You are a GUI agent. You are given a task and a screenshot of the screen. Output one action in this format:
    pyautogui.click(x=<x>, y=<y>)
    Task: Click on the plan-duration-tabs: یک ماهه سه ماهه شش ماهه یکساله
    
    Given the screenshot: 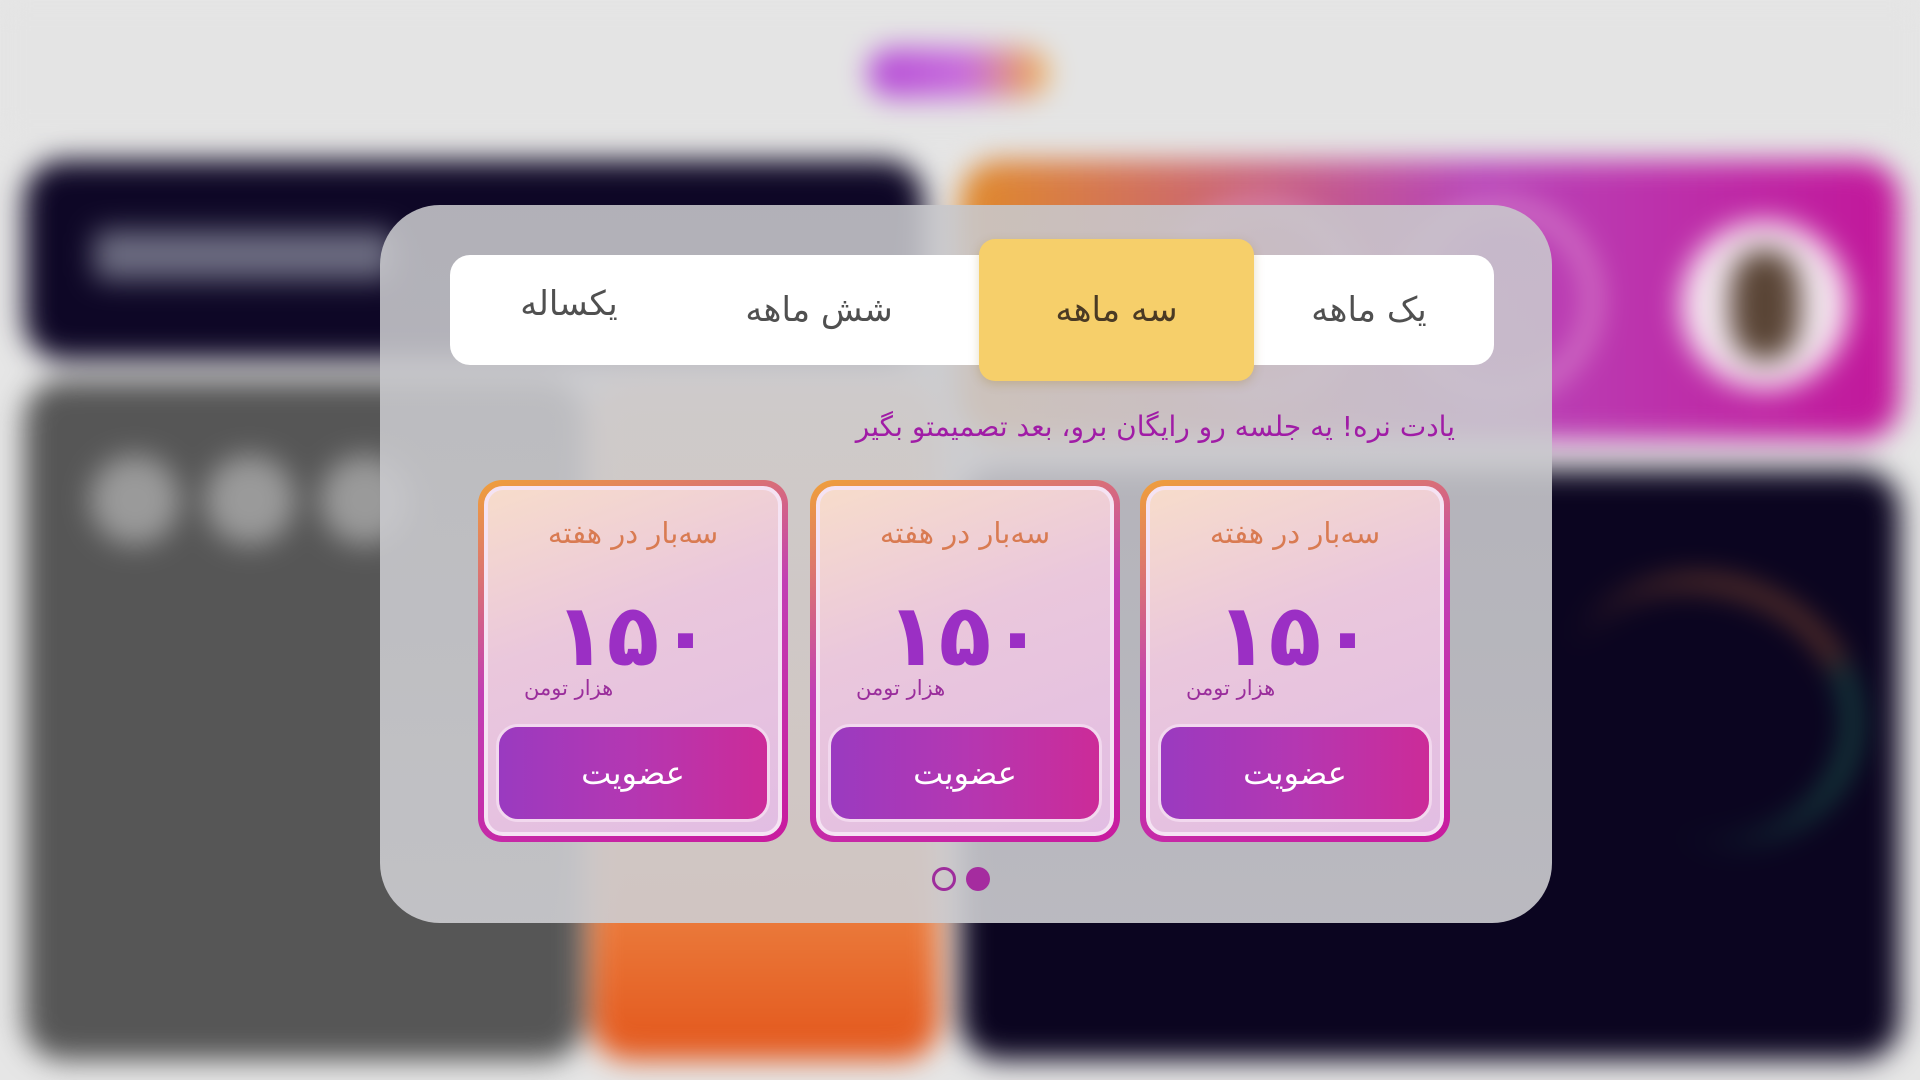 What is the action you would take?
    pyautogui.click(x=972, y=310)
    